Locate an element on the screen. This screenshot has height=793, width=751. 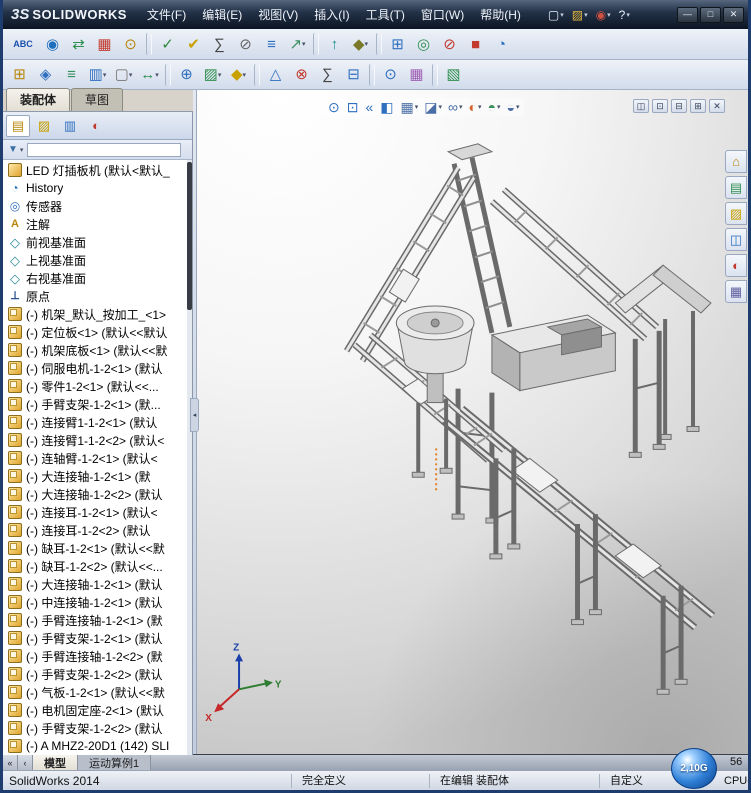
tree-item: LED 灯插板机 (默认<默认_ is located at coordinates (97, 170).